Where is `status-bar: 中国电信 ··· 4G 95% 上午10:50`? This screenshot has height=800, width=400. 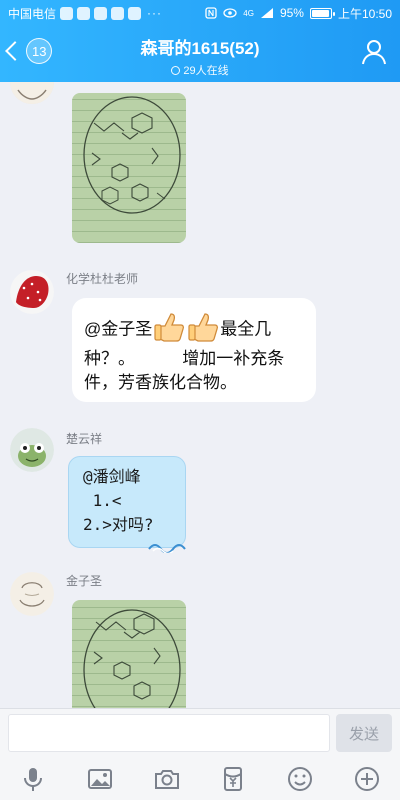
status-bar: 中国电信 ··· 4G 95% 上午10:50 is located at coordinates (200, 13).